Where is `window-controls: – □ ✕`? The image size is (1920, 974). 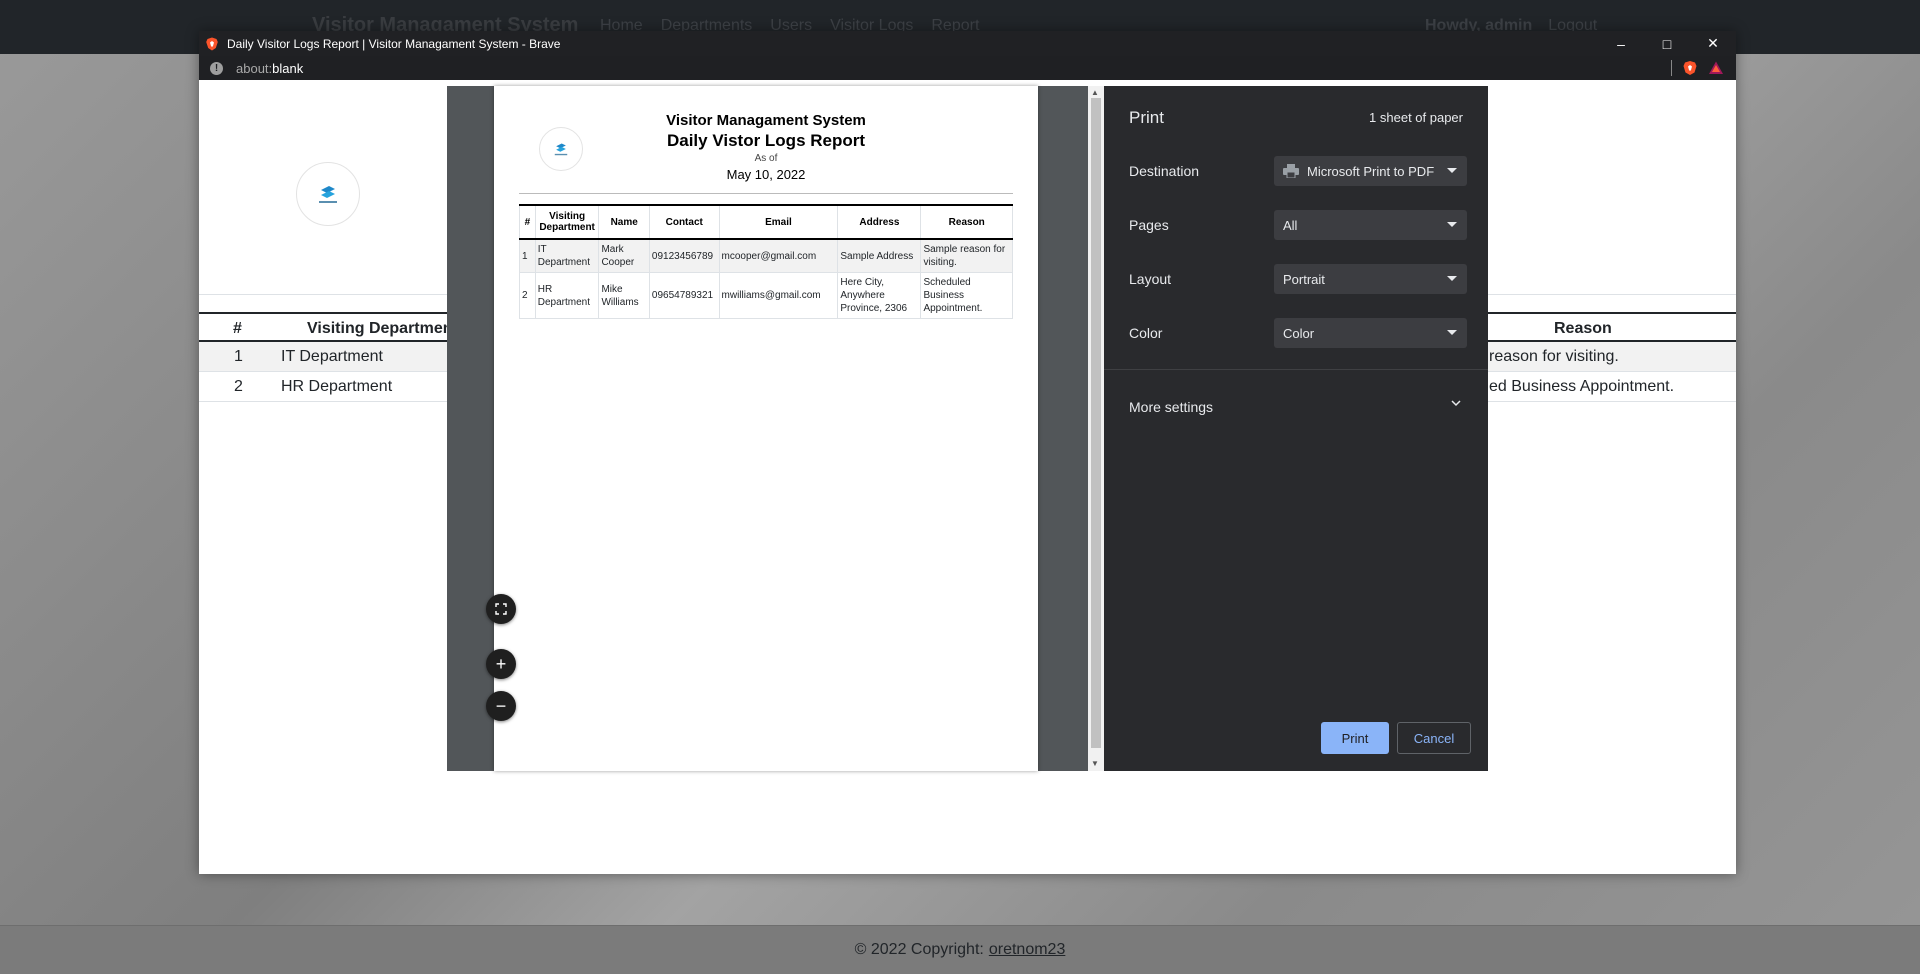 window-controls: – □ ✕ is located at coordinates (1667, 43).